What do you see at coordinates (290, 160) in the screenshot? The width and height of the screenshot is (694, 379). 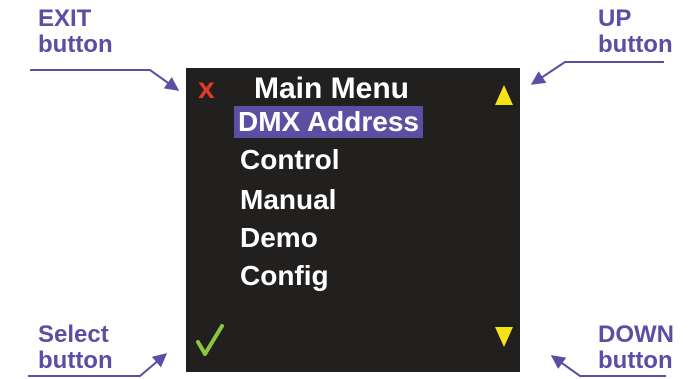 I see `menu-item-control: Control` at bounding box center [290, 160].